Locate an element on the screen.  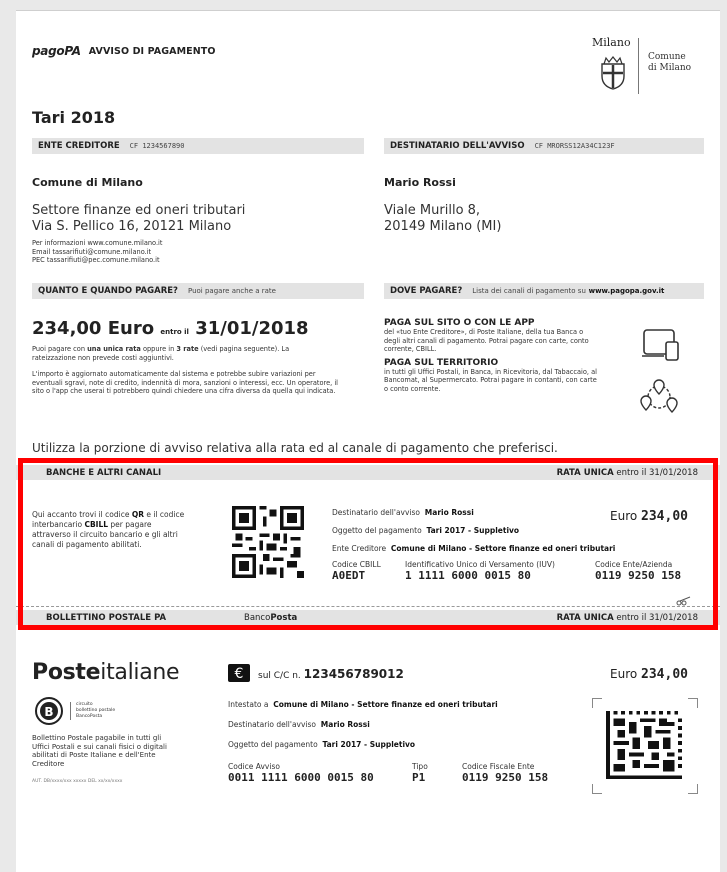
pagopa-brand: pagoPA AVVISO DI PAGAMENTO is located at coordinates (124, 51).